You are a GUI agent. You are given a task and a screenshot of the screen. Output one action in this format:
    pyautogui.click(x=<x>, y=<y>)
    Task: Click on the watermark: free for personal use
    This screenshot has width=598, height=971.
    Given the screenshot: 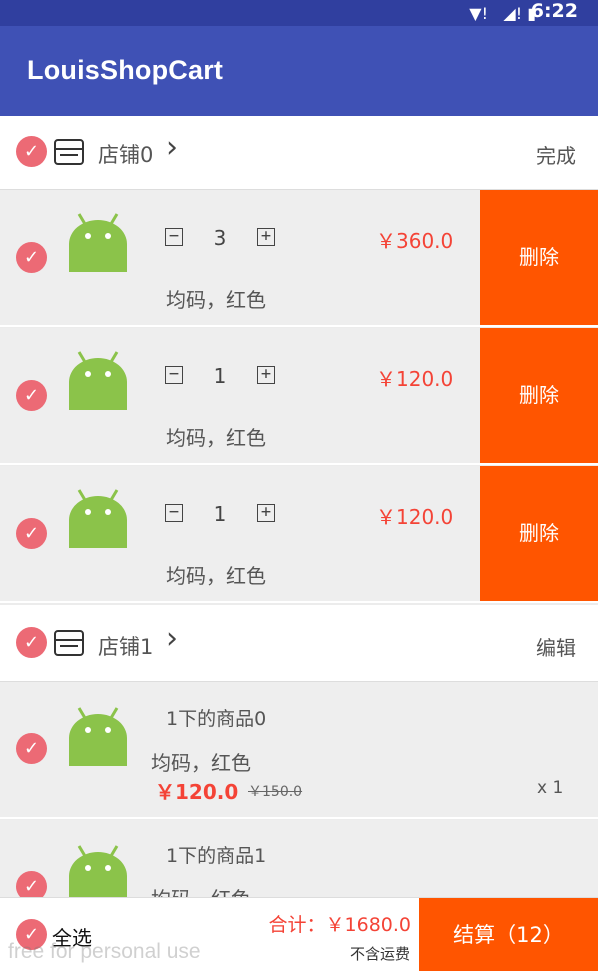 What is the action you would take?
    pyautogui.click(x=104, y=951)
    